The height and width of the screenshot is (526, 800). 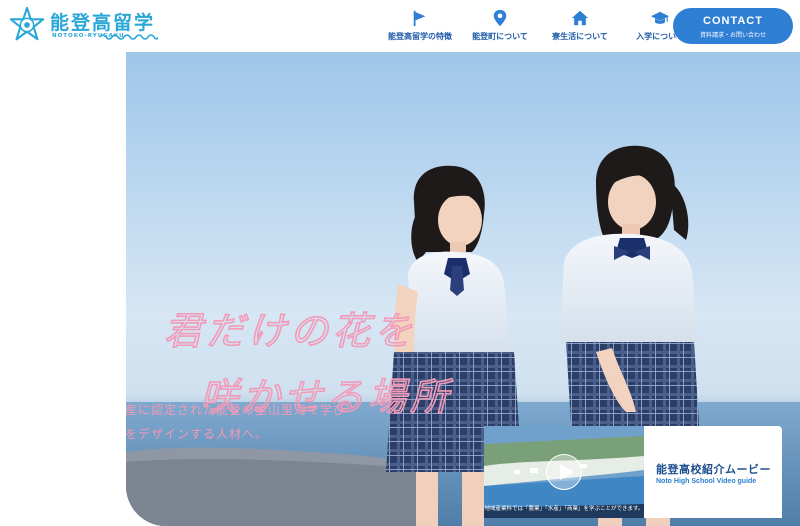 I want to click on nav-item-town: 能登町について, so click(x=500, y=26).